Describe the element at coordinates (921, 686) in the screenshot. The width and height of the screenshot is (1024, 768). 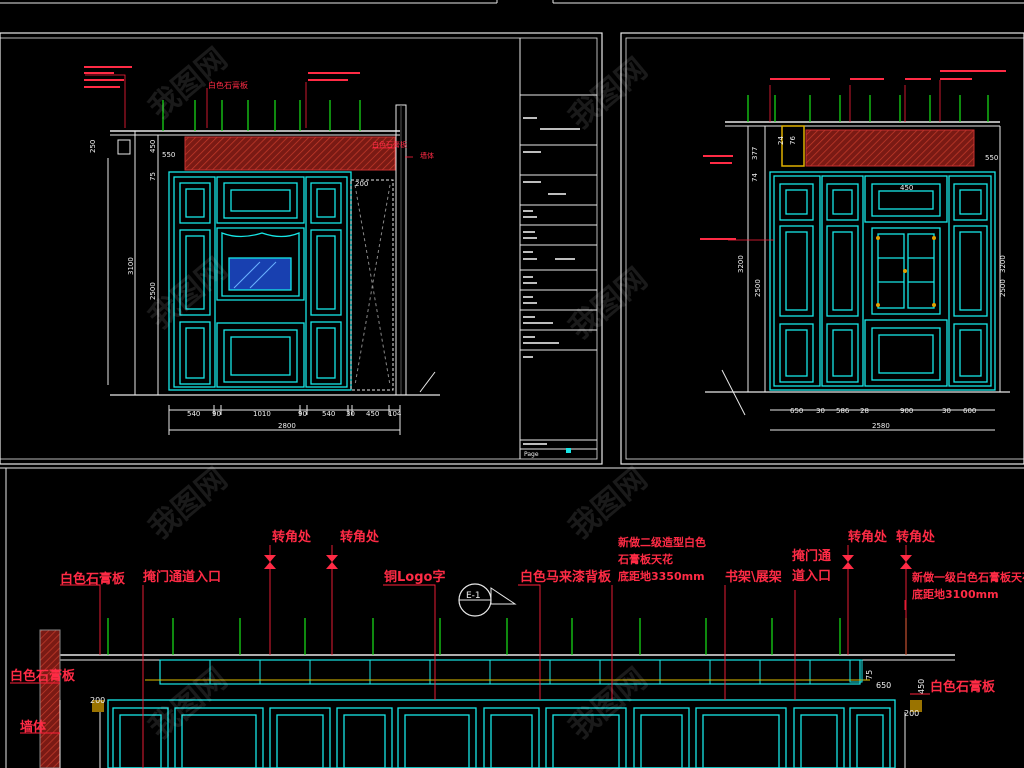
I see `dim-b-5: 450` at that location.